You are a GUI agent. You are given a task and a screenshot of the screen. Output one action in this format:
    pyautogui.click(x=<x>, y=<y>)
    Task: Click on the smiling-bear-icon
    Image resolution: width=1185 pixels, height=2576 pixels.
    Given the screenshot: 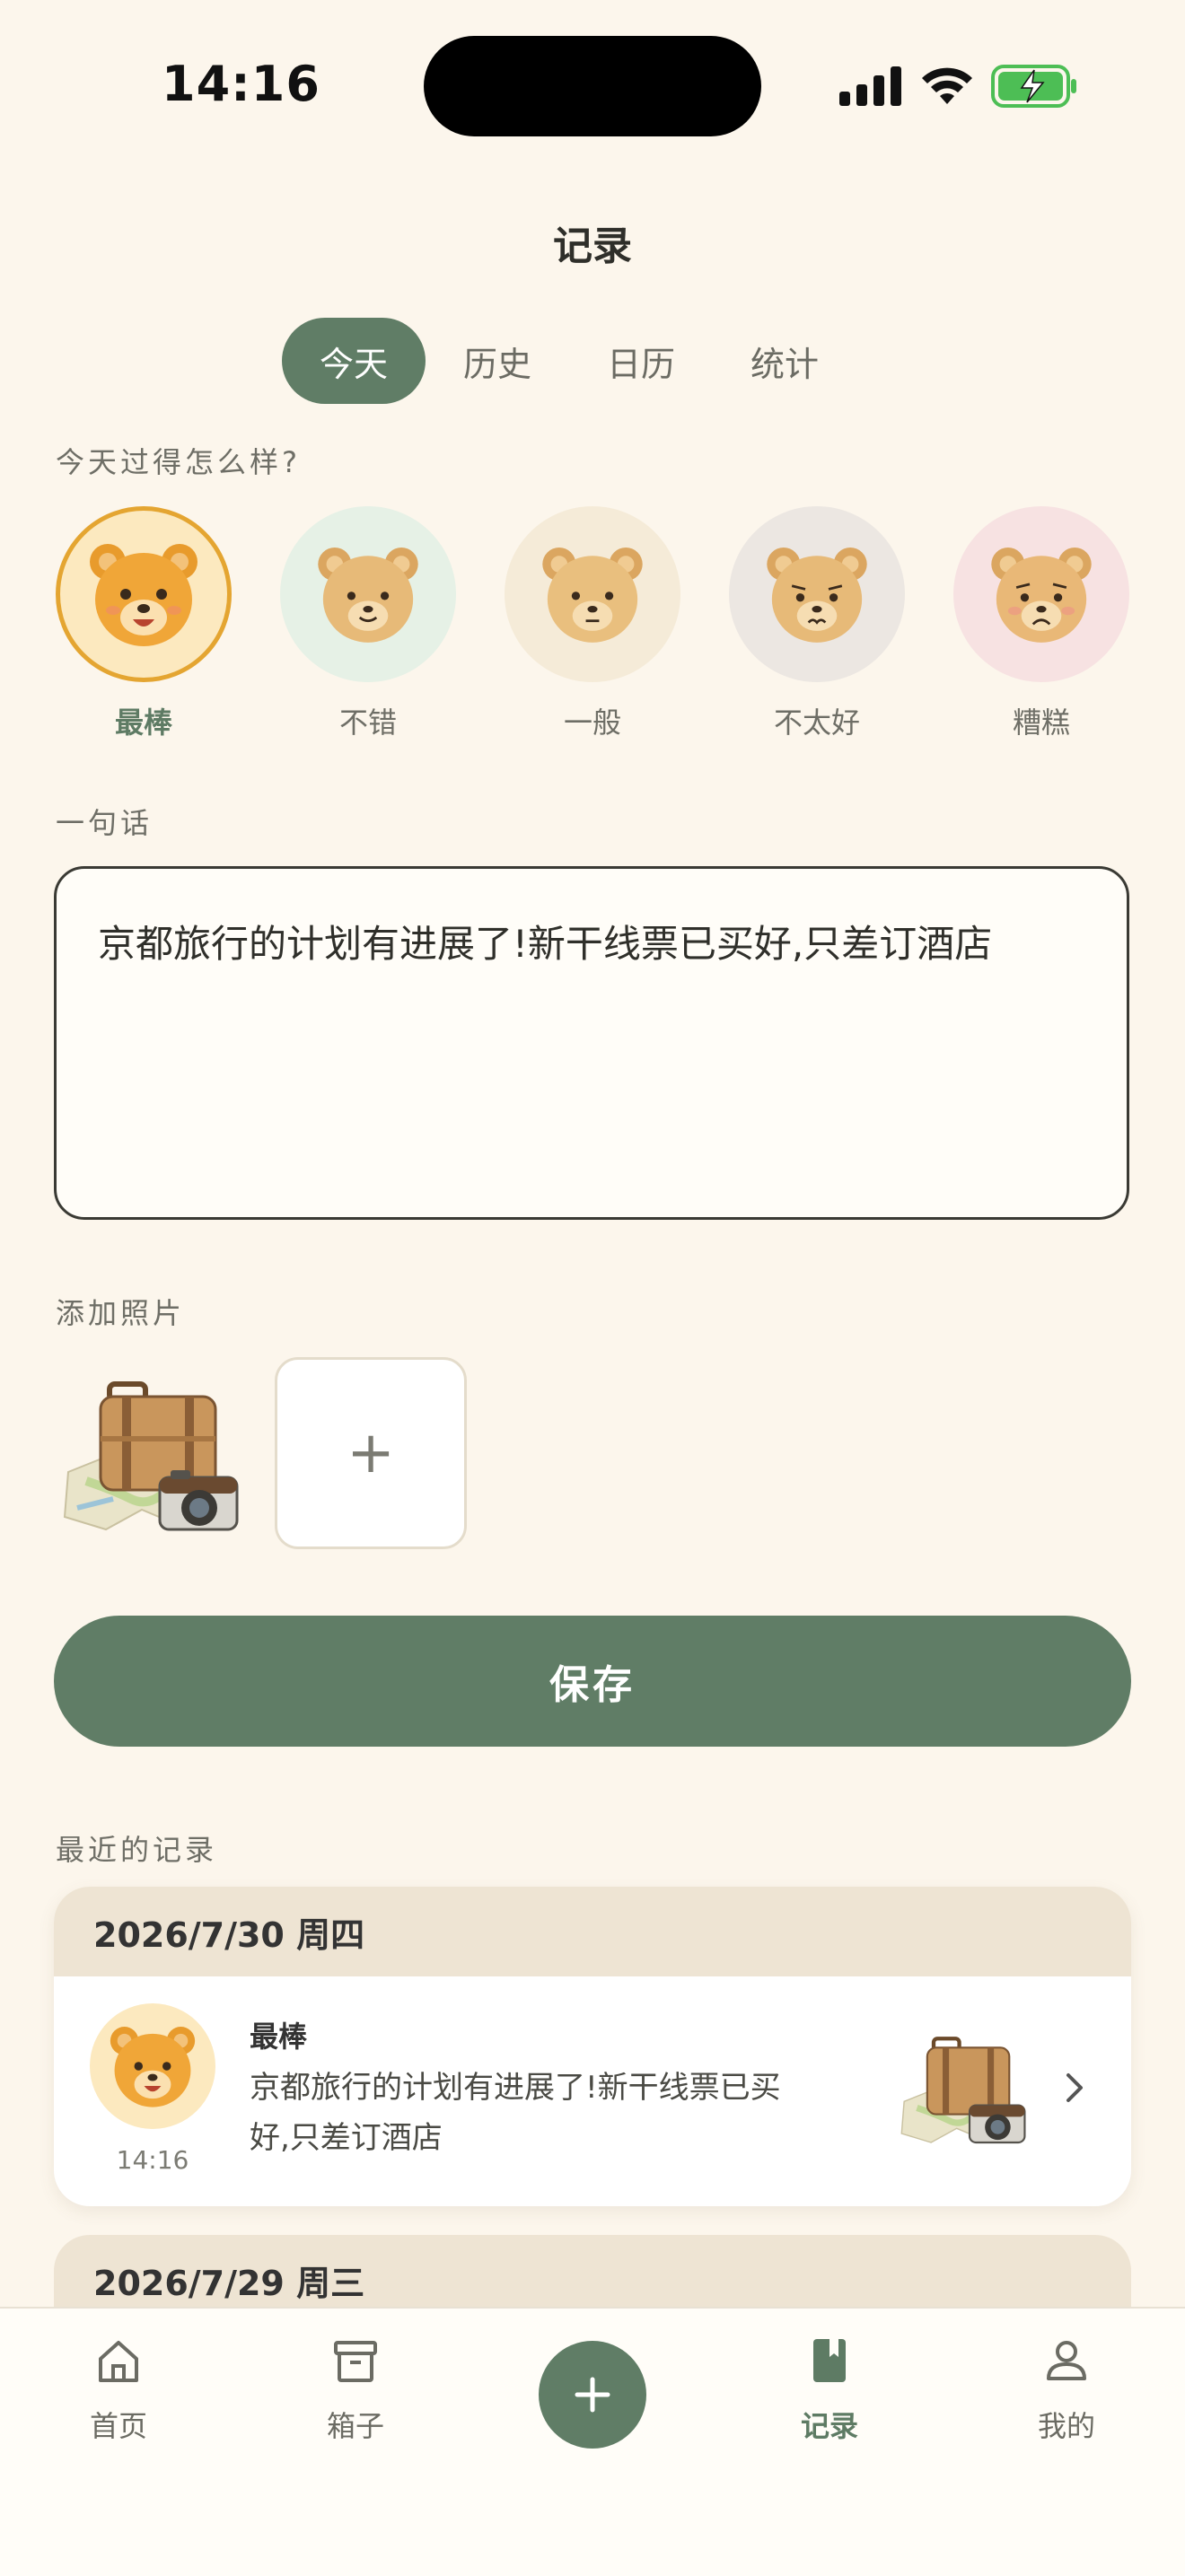 What is the action you would take?
    pyautogui.click(x=368, y=595)
    